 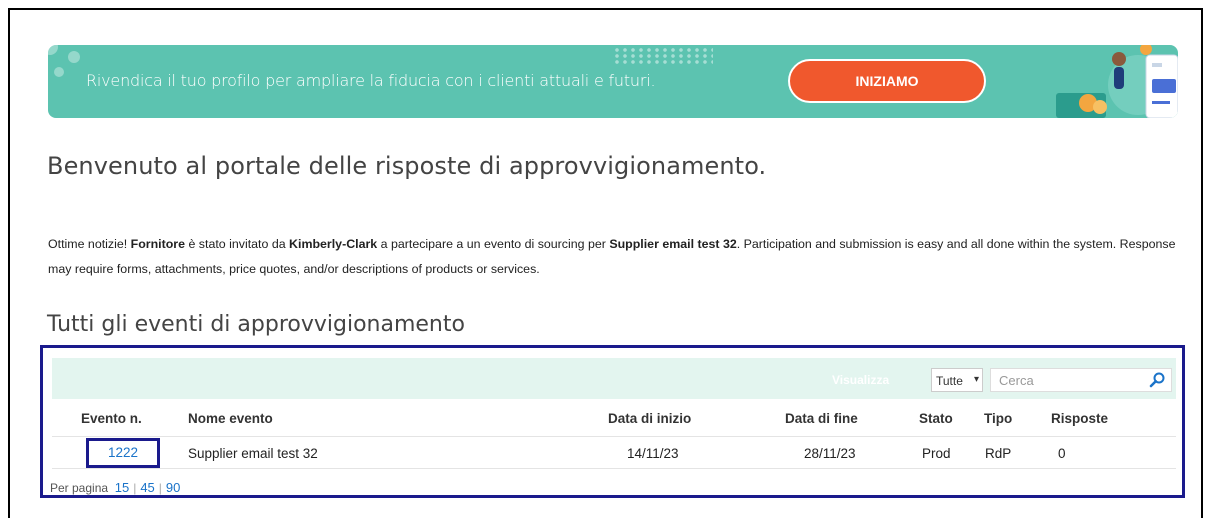 I want to click on col-header-status: Stato, so click(x=936, y=418).